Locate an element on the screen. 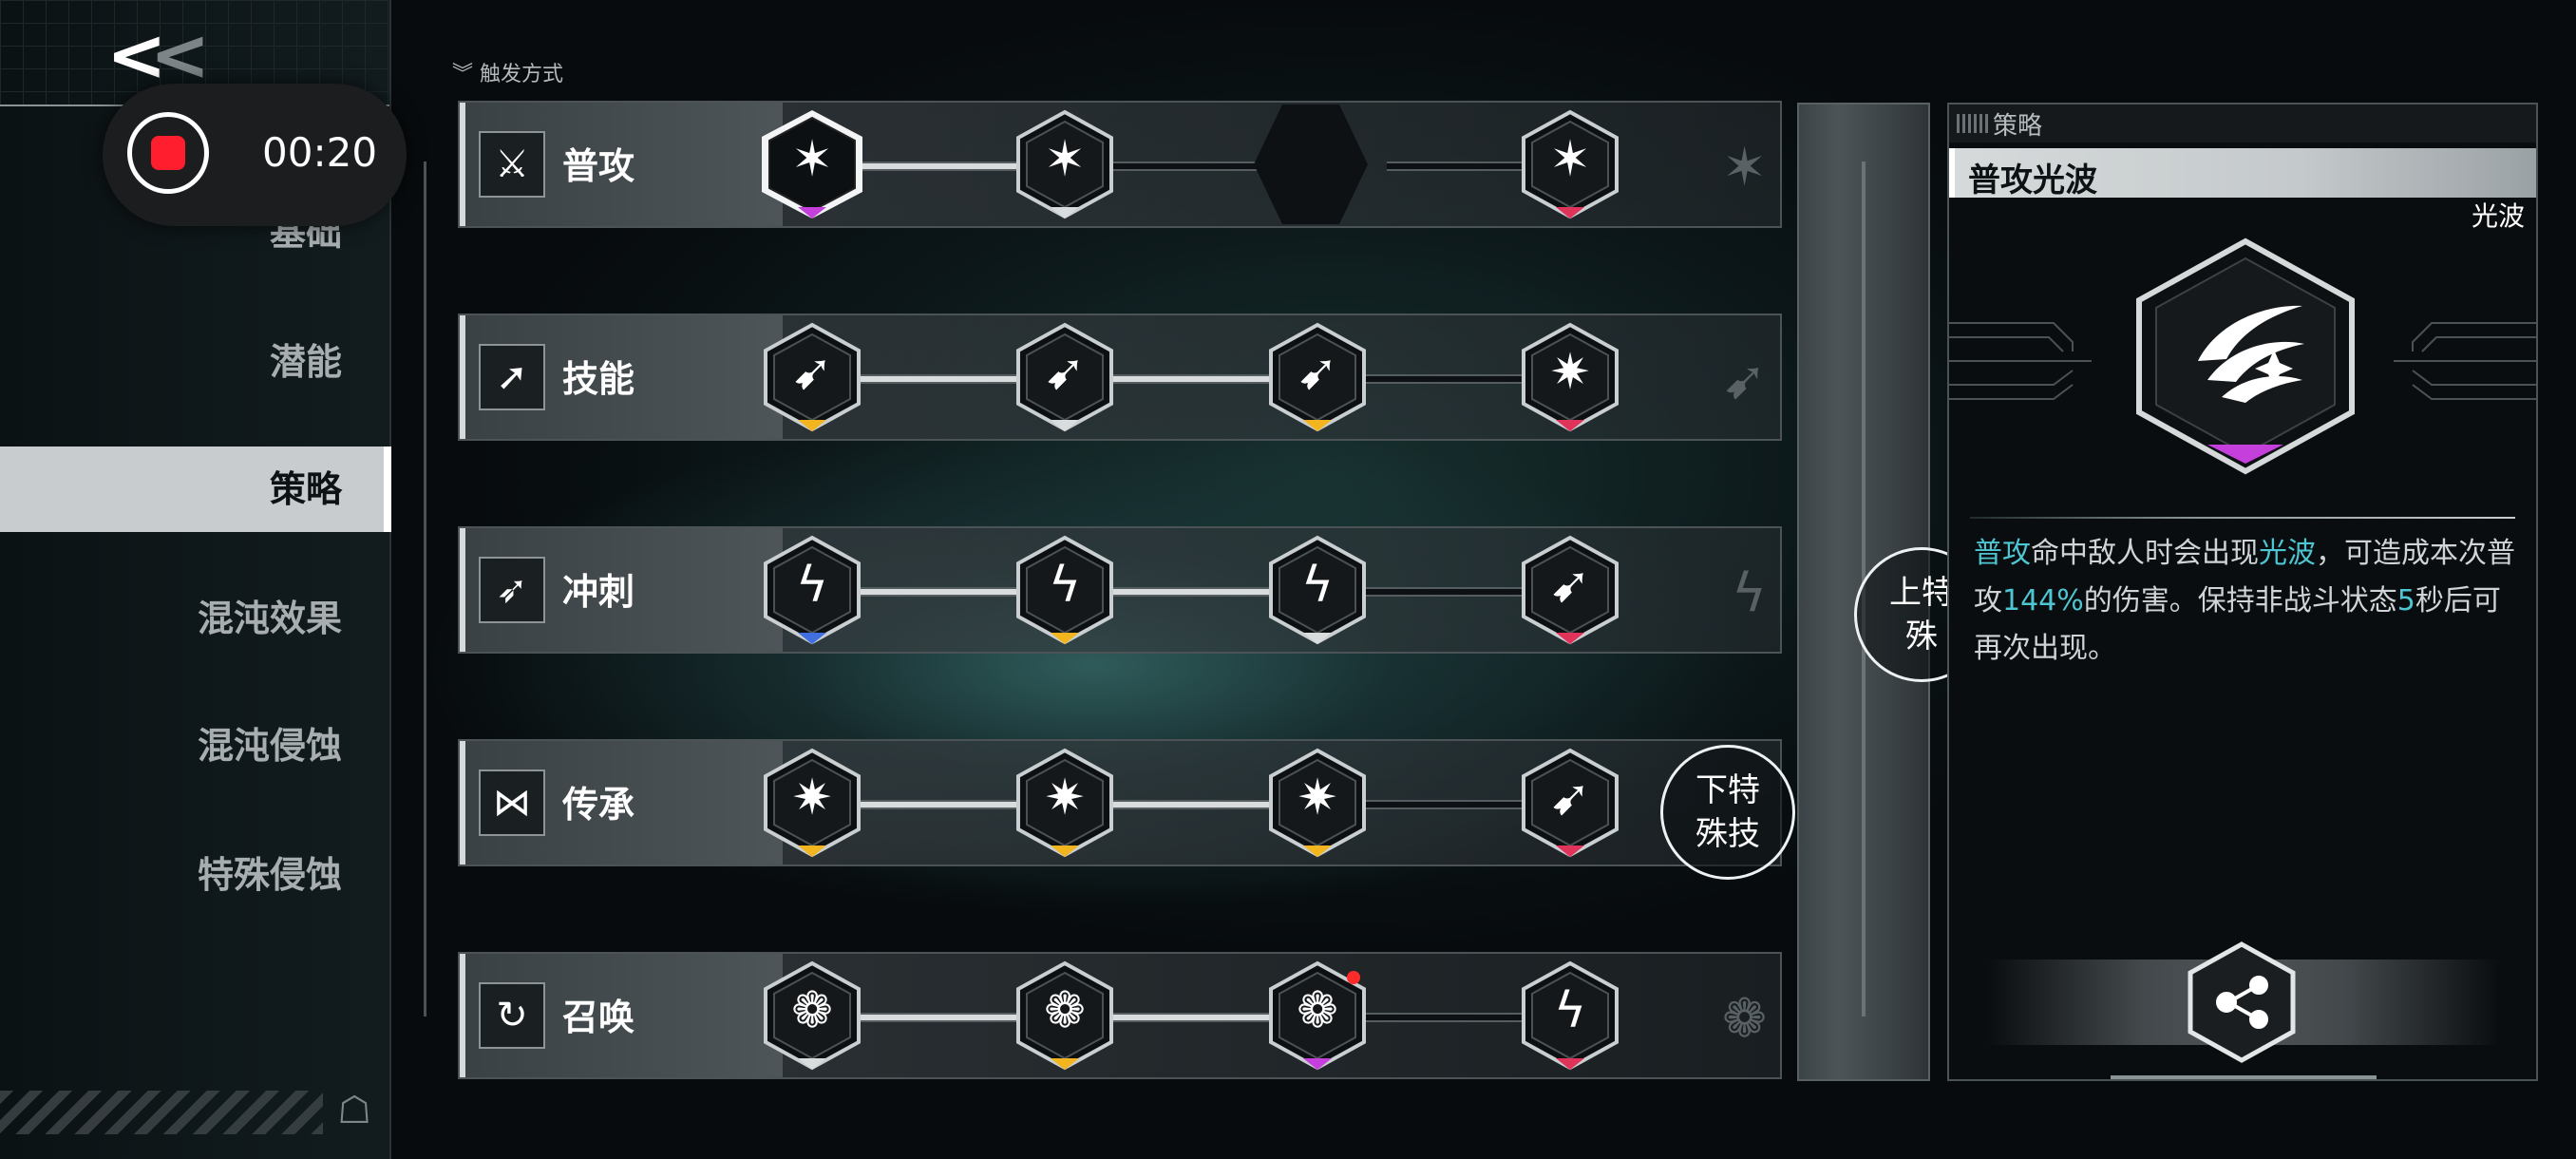 This screenshot has height=1159, width=2576. row-header: ➶ 冲刺 is located at coordinates (621, 590).